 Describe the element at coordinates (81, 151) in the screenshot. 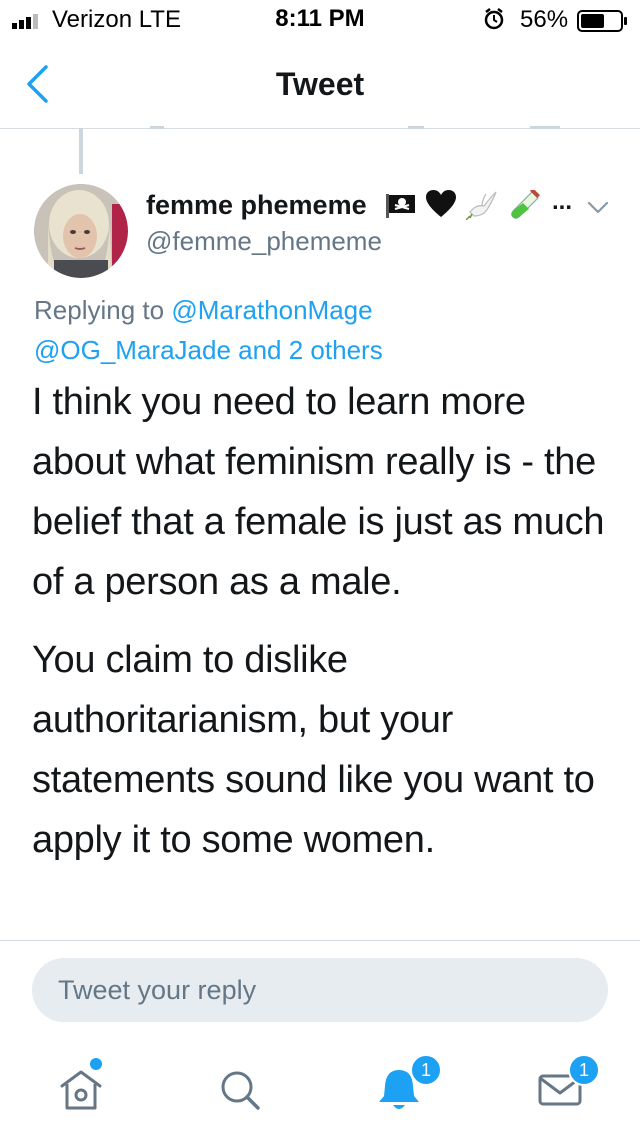

I see `thread-connector-line` at that location.